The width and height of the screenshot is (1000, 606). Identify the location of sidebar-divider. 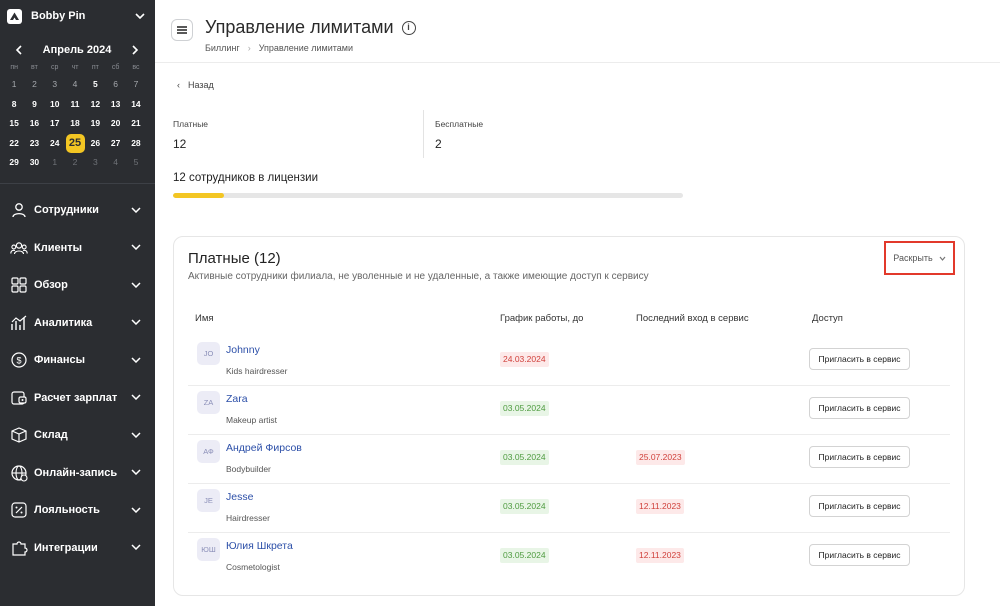
(77, 183).